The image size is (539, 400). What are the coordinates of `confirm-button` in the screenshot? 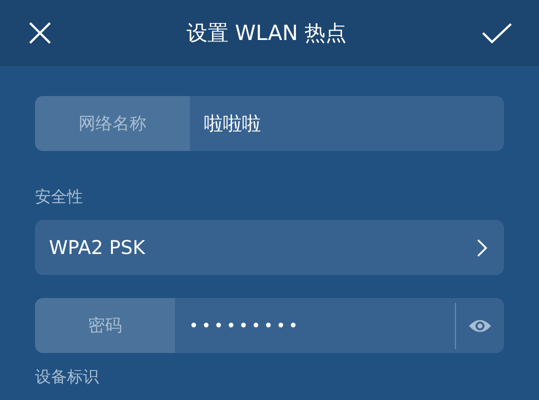 It's located at (497, 33).